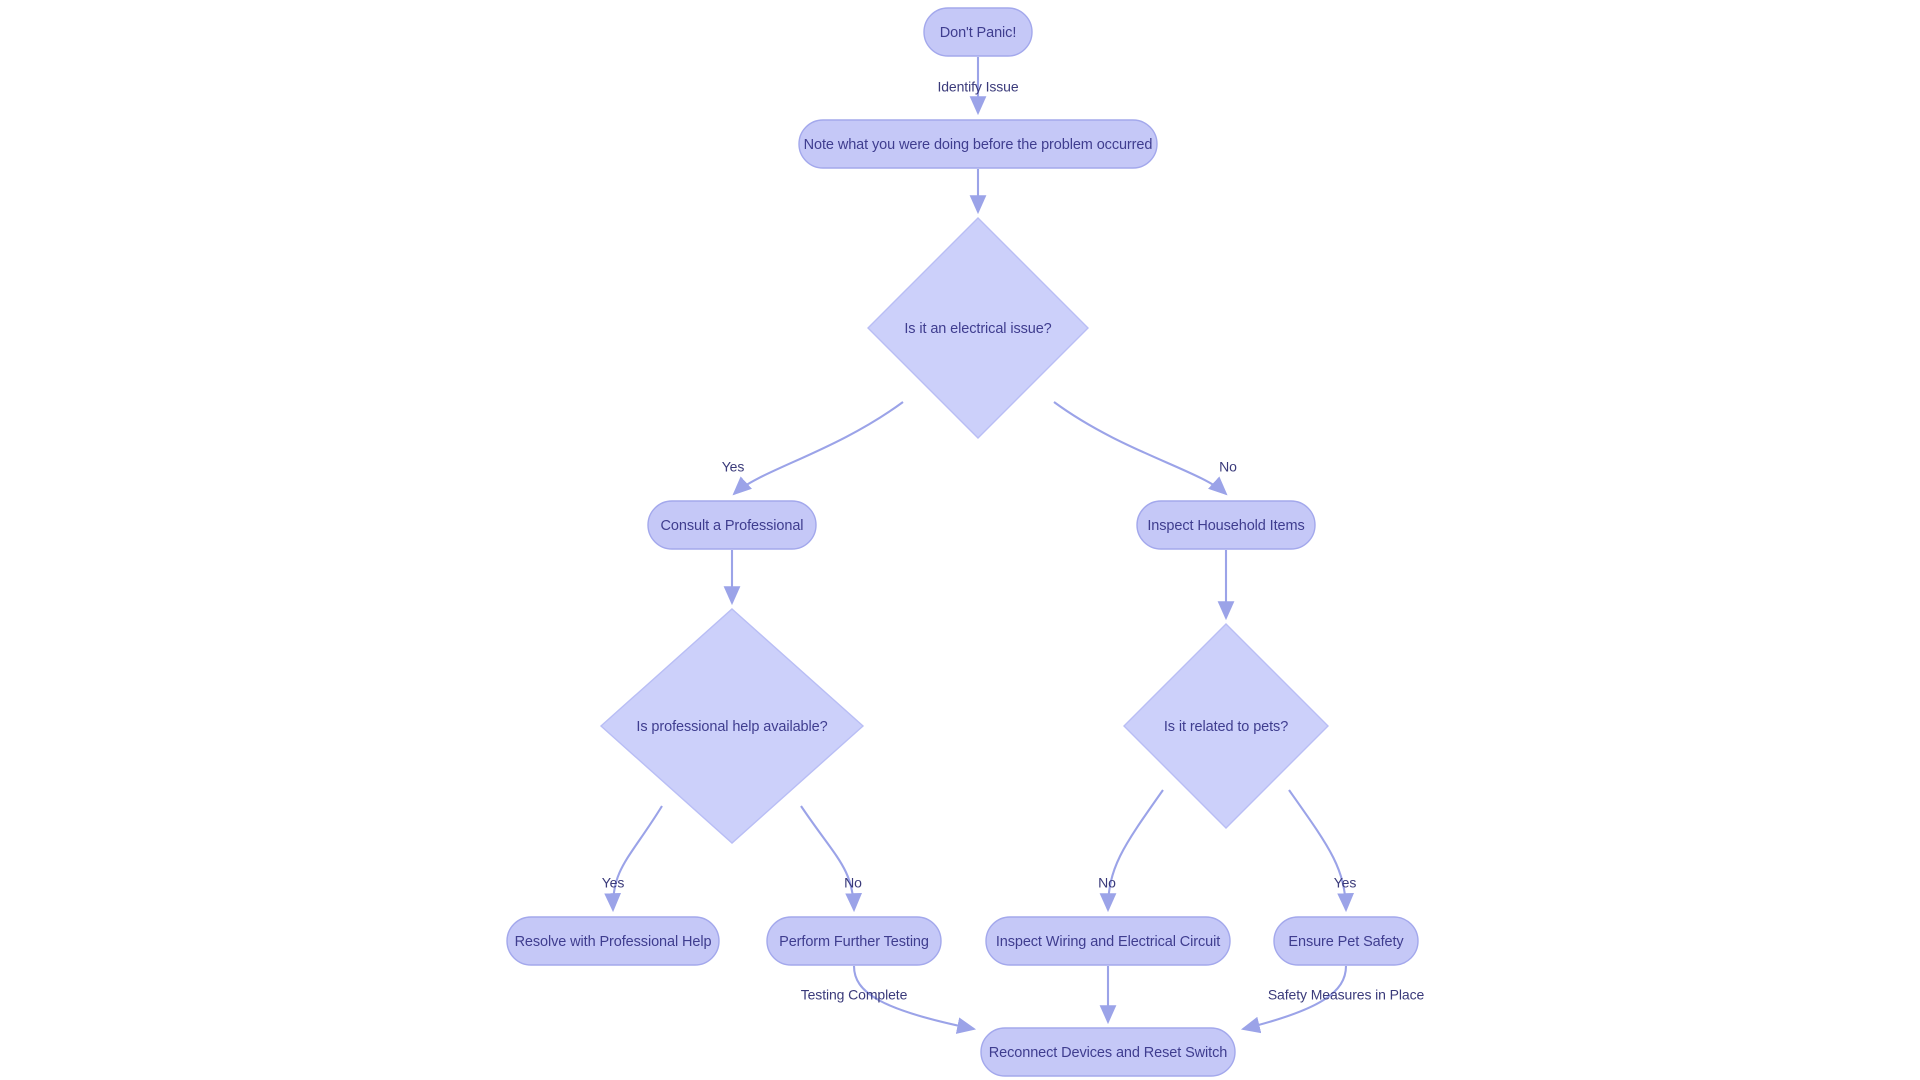 This screenshot has height=1080, width=1920. I want to click on flow-node-electrical: Is it an electrical issue?, so click(978, 328).